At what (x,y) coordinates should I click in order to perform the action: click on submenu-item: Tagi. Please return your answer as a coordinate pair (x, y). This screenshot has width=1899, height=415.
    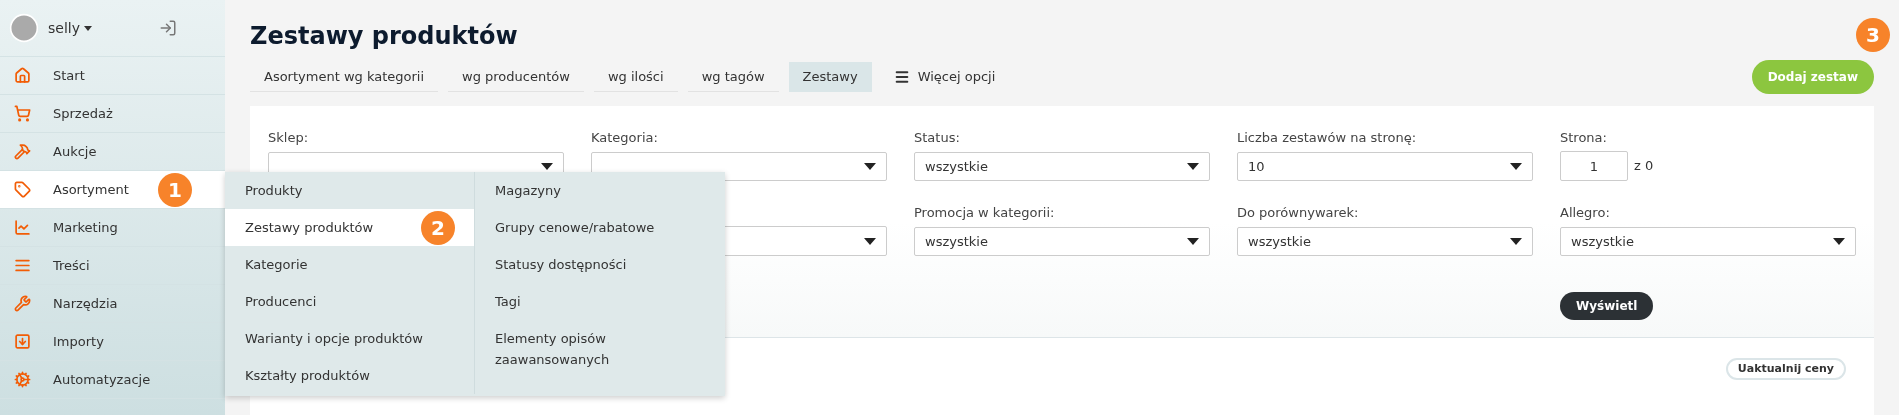
    Looking at the image, I should click on (600, 301).